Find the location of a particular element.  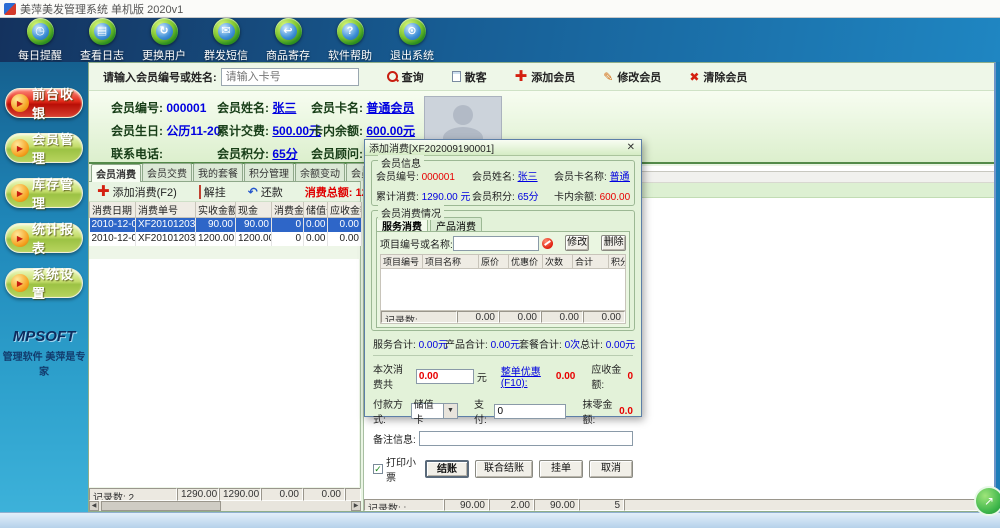

consume-toolbar: ✚ 添加消费(F2) 解挂 ↶ 还款 消费总额: 1290.00 is located at coordinates (242, 192).